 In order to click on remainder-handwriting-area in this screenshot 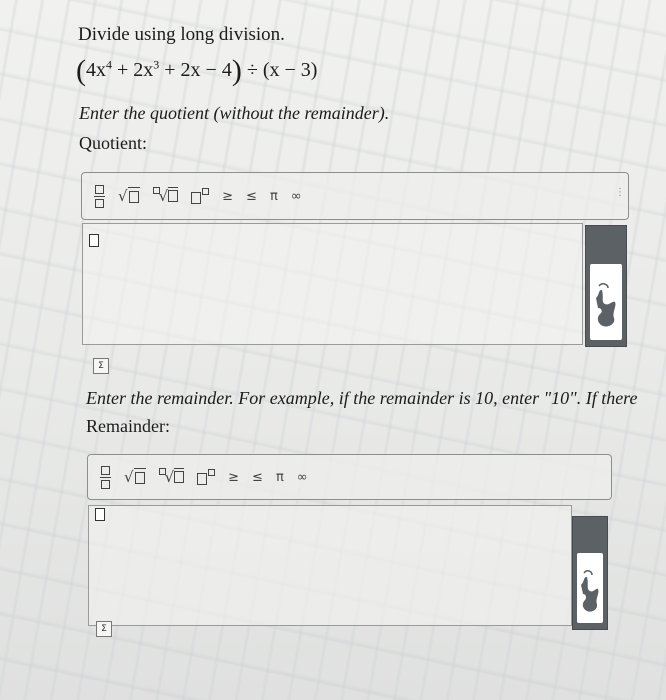, I will do `click(590, 588)`.